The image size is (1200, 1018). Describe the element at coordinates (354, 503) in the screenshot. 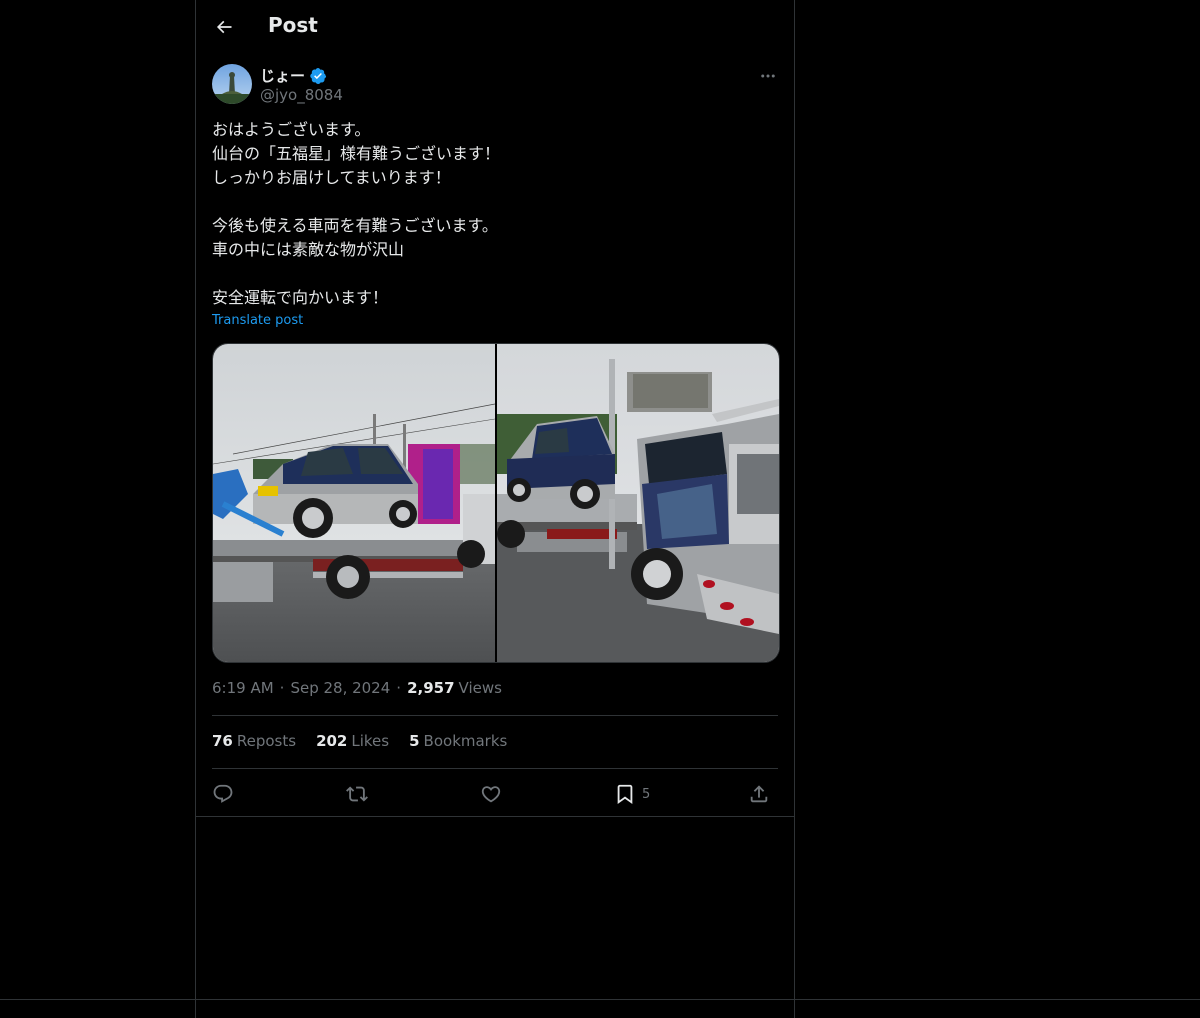

I see `truck-side-photo` at that location.